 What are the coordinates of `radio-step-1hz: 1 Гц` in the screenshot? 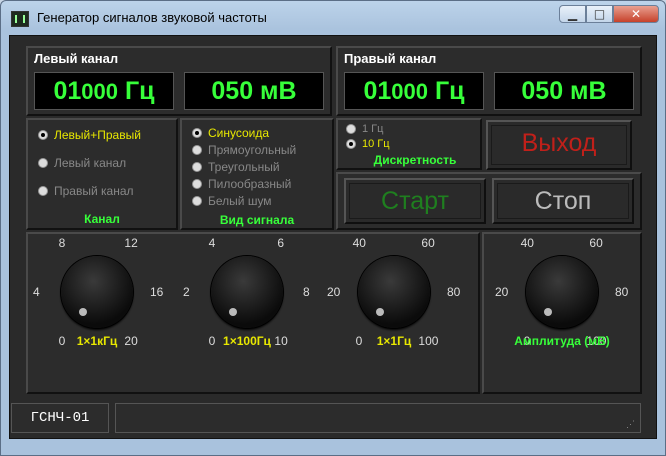 It's located at (364, 129).